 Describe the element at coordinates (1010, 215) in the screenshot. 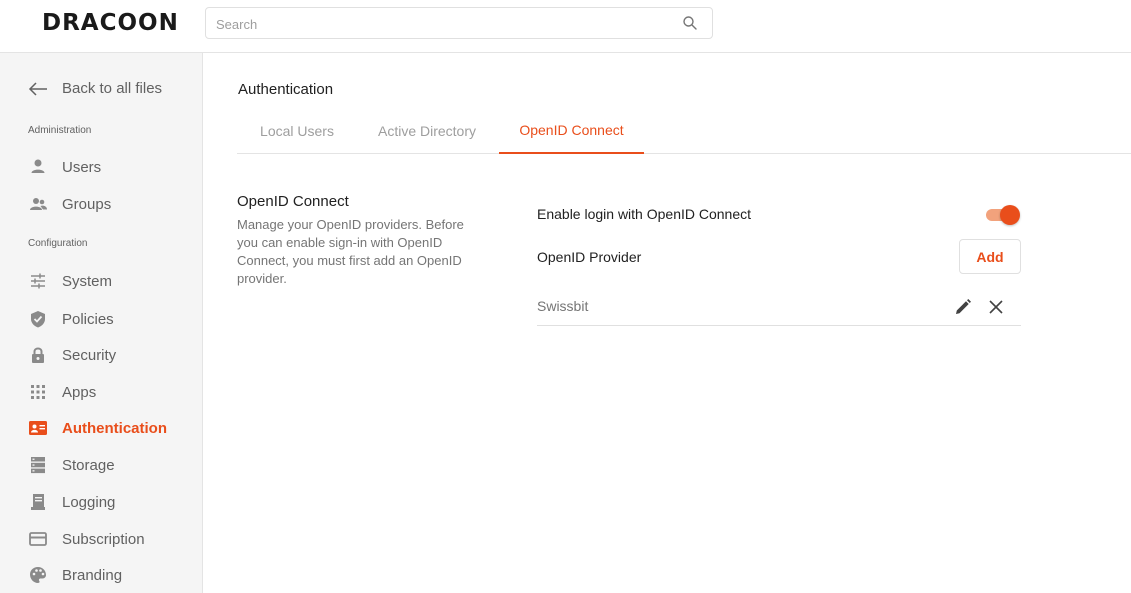

I see `toggle-knob` at that location.